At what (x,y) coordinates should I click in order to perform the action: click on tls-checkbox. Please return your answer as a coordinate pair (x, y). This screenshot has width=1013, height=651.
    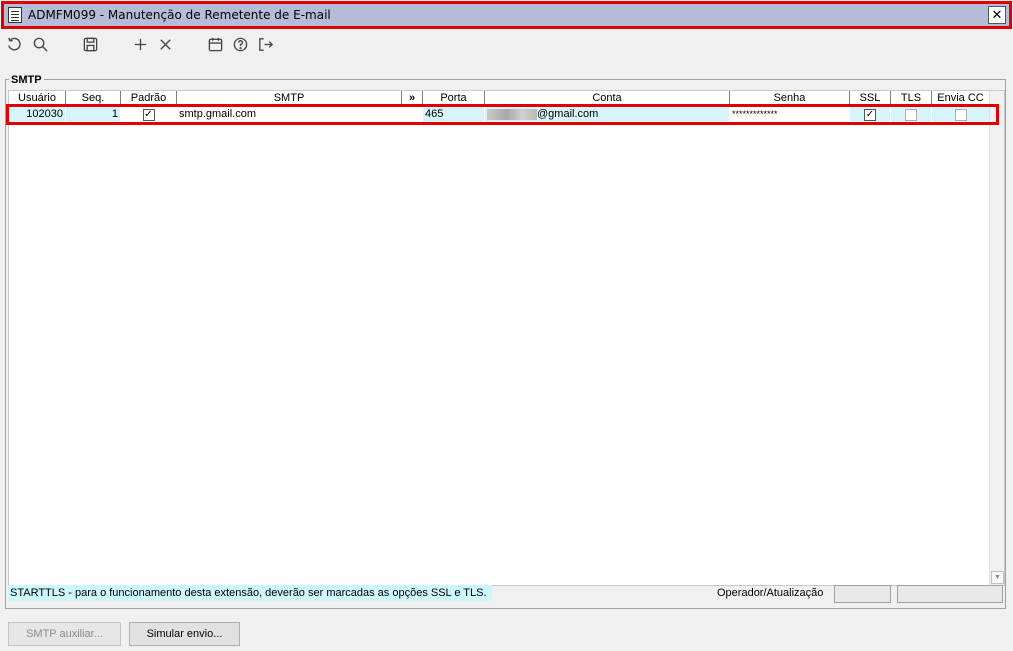
    Looking at the image, I should click on (911, 115).